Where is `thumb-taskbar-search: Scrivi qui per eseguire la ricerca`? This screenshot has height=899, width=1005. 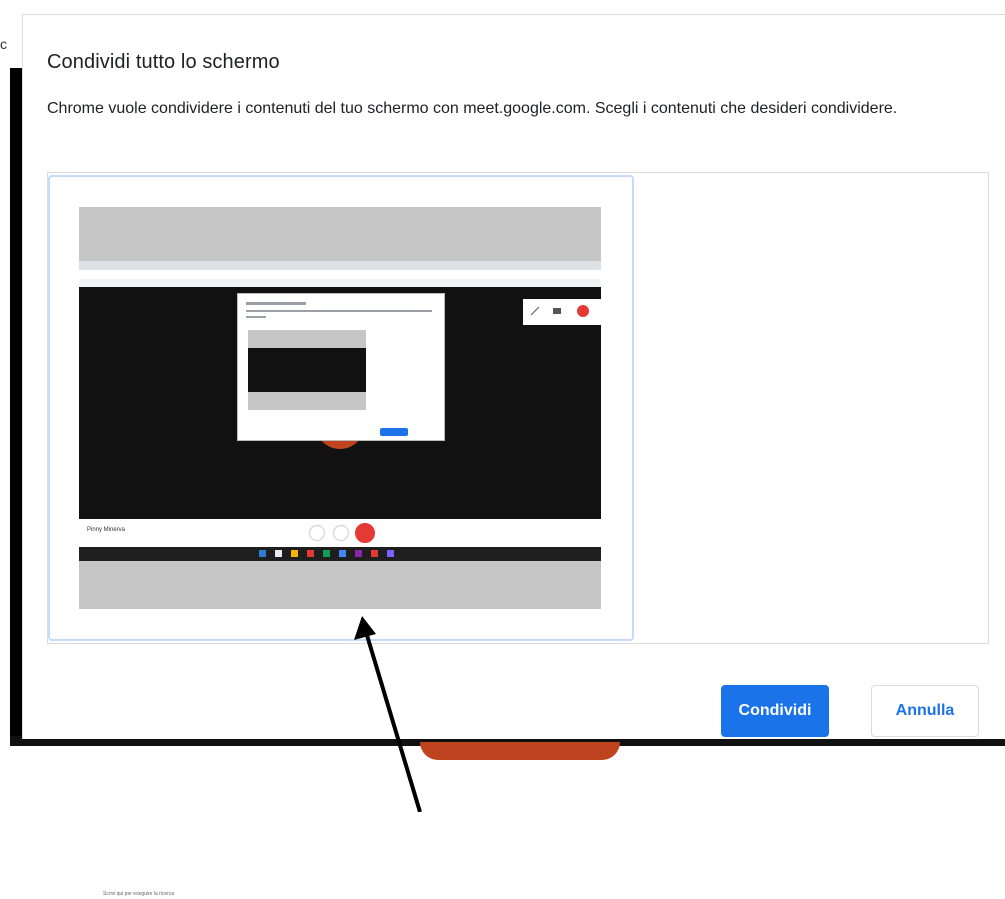
thumb-taskbar-search: Scrivi qui per eseguire la ricerca is located at coordinates (149, 894).